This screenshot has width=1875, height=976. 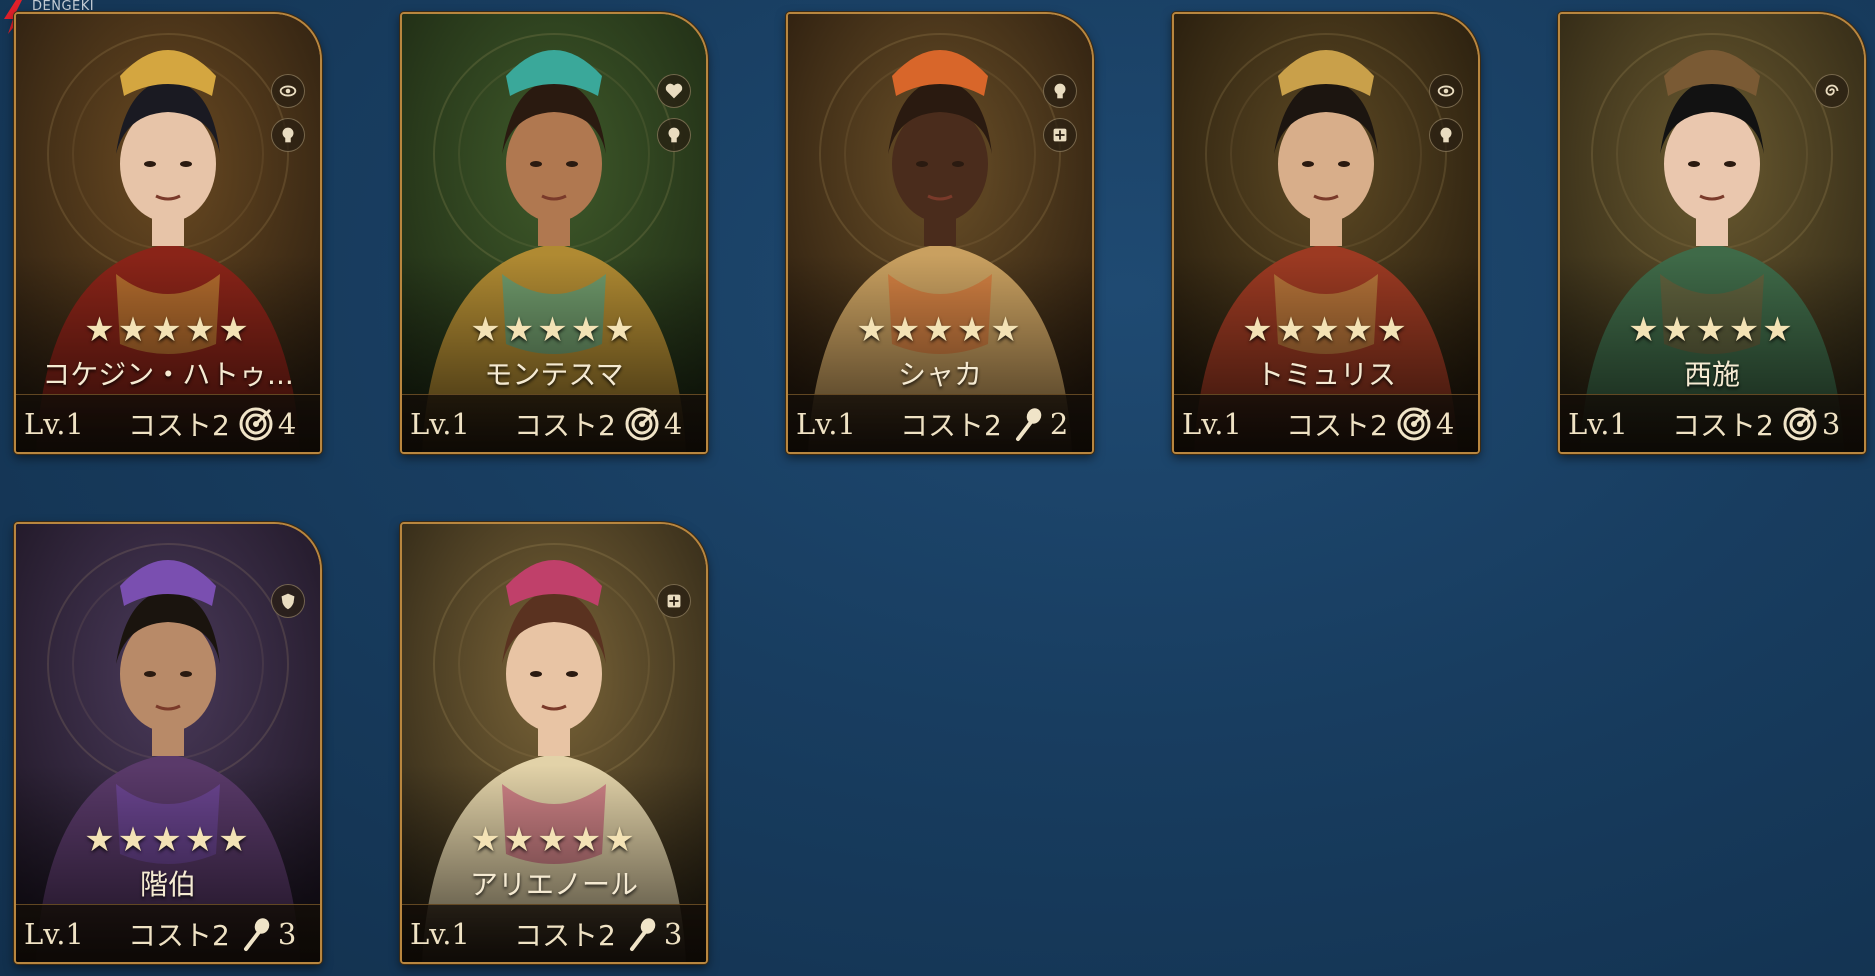 What do you see at coordinates (1059, 423) in the screenshot?
I see `hero-role-value: 2` at bounding box center [1059, 423].